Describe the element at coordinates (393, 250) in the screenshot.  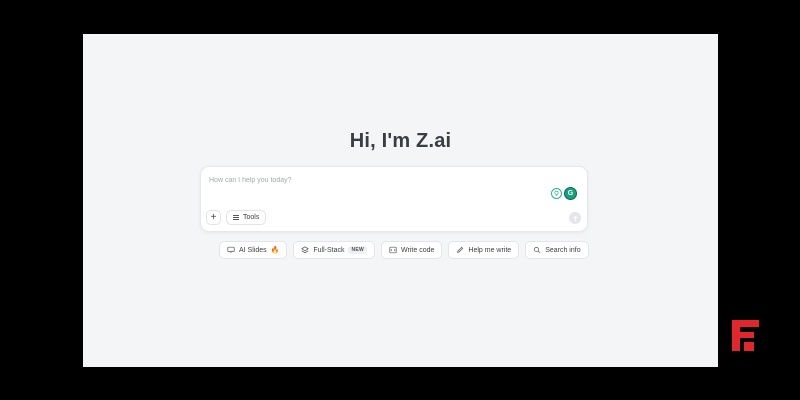
I see `code-icon` at that location.